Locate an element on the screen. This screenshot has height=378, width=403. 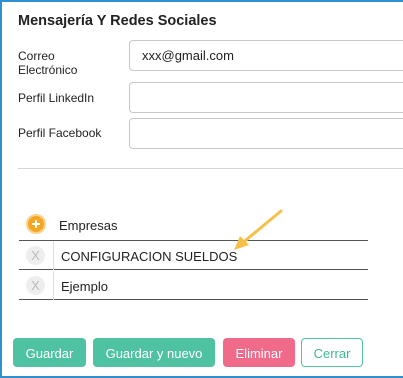
facebook-field is located at coordinates (266, 133).